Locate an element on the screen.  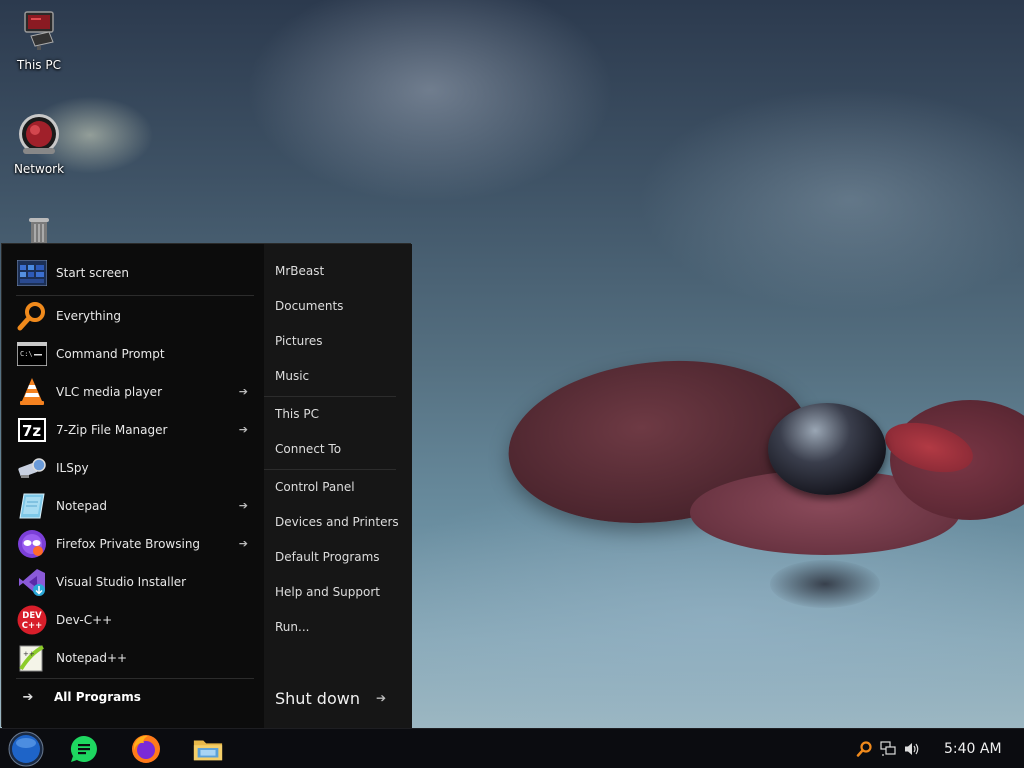
shutdown-button: Shut down ➔ is located at coordinates (330, 698).